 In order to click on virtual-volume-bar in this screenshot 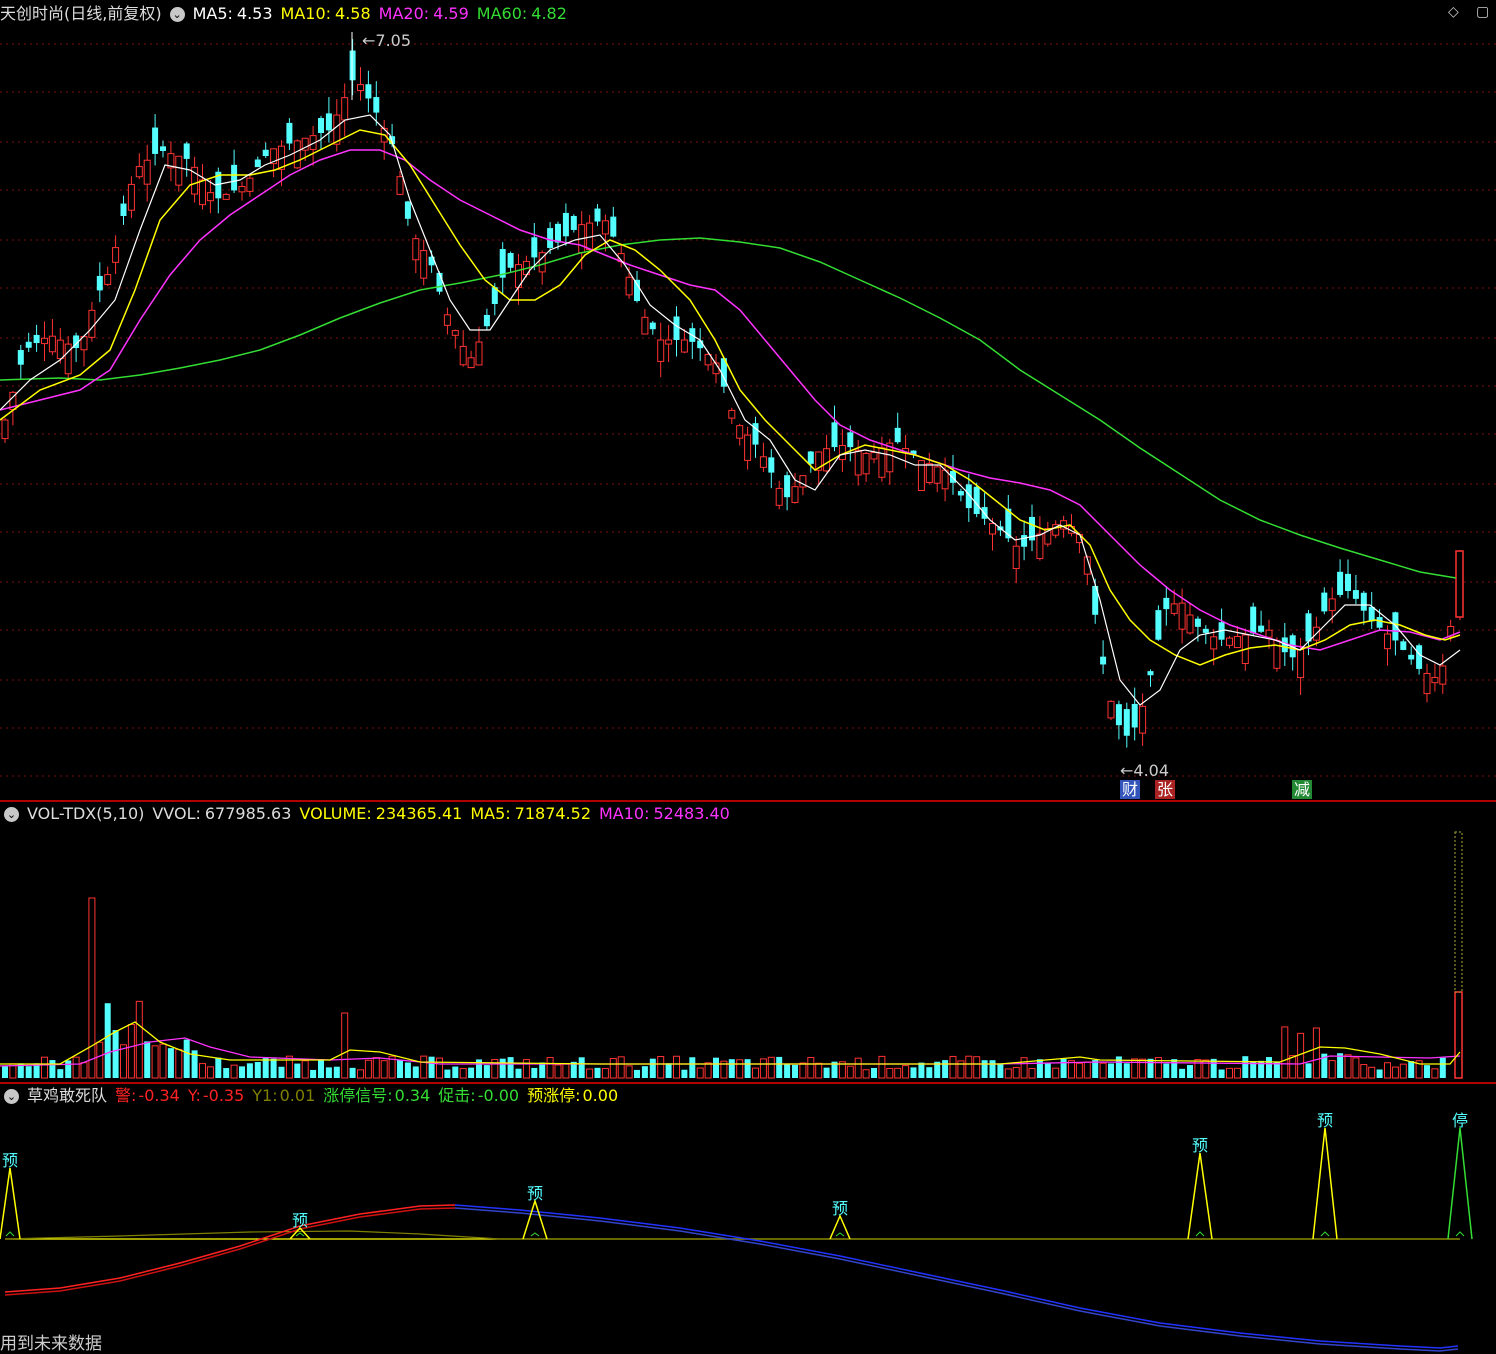, I will do `click(1458, 912)`.